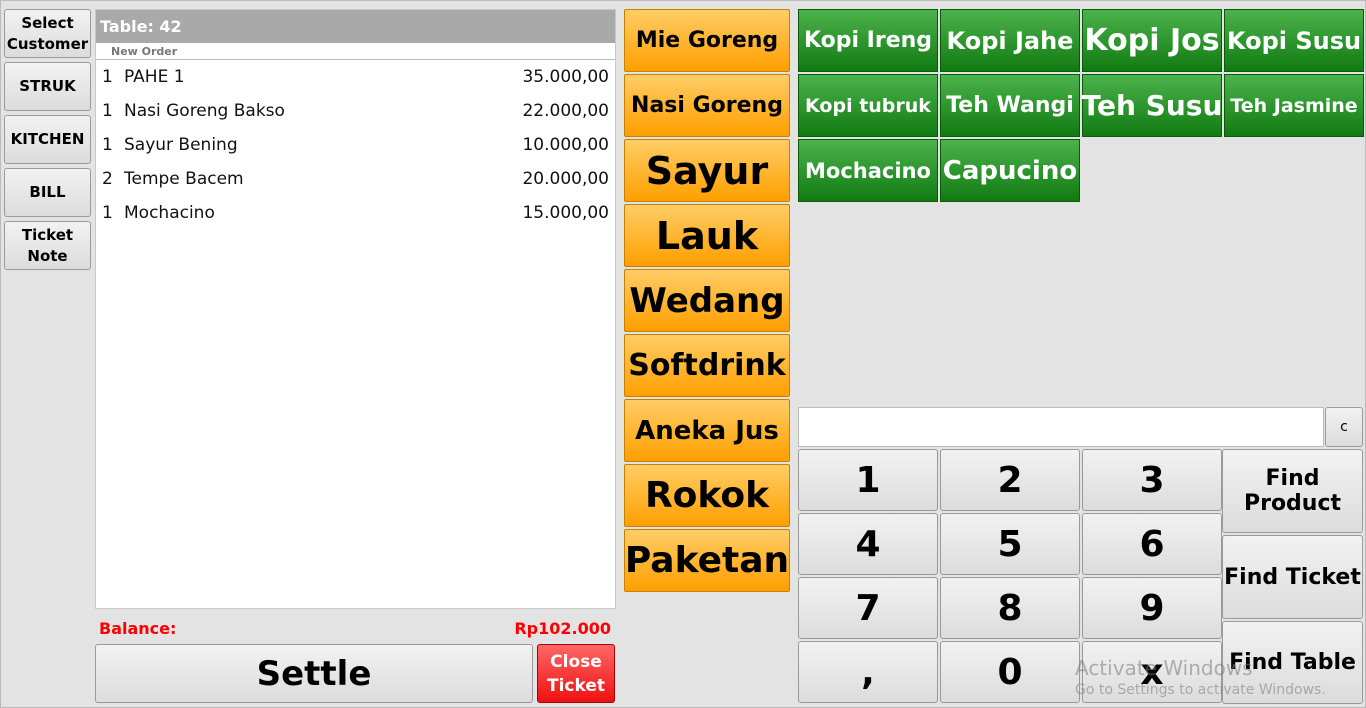  I want to click on product-teh-wangi: Teh Wangi, so click(1010, 105).